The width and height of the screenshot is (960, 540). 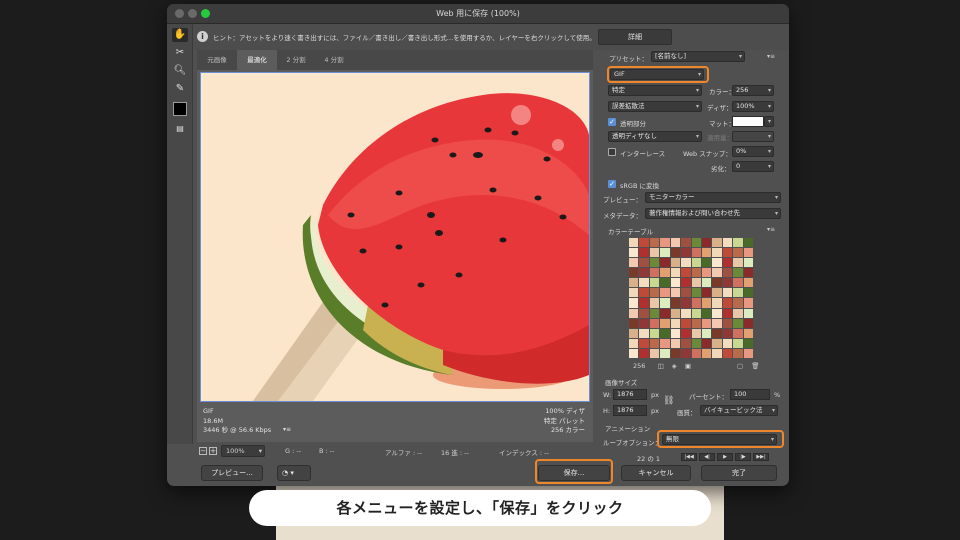 What do you see at coordinates (755, 366) in the screenshot?
I see `delete-color-icon: 🗑︎` at bounding box center [755, 366].